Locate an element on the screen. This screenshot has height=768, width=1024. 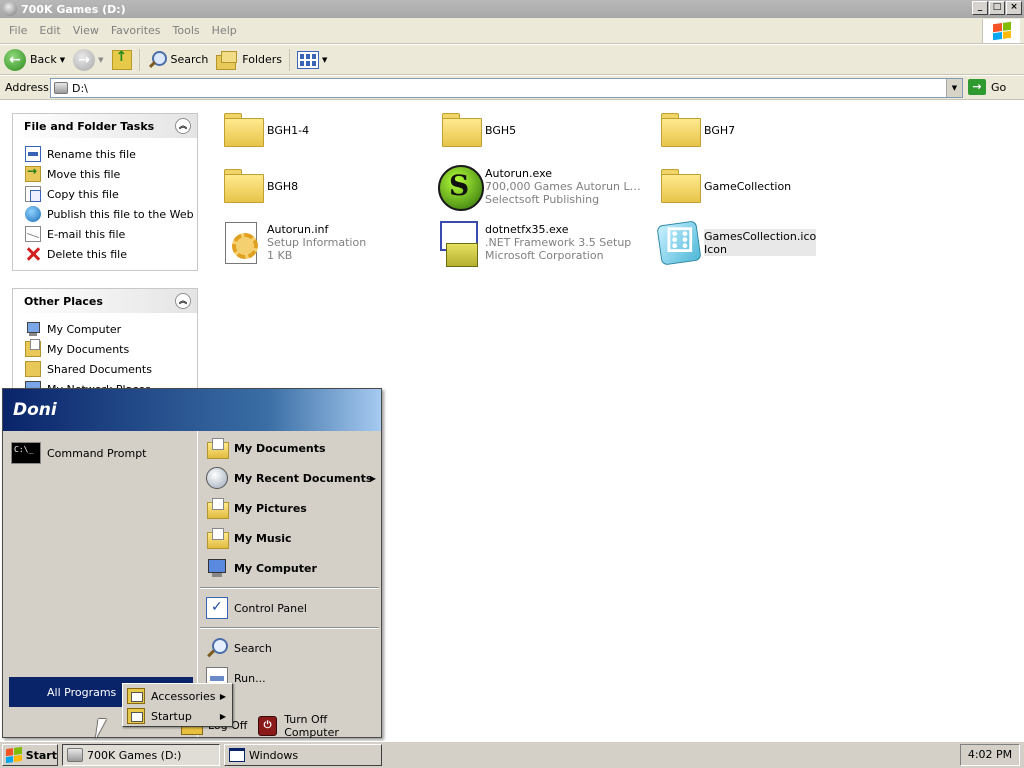
file-text: BGH1-4 is located at coordinates (288, 122).